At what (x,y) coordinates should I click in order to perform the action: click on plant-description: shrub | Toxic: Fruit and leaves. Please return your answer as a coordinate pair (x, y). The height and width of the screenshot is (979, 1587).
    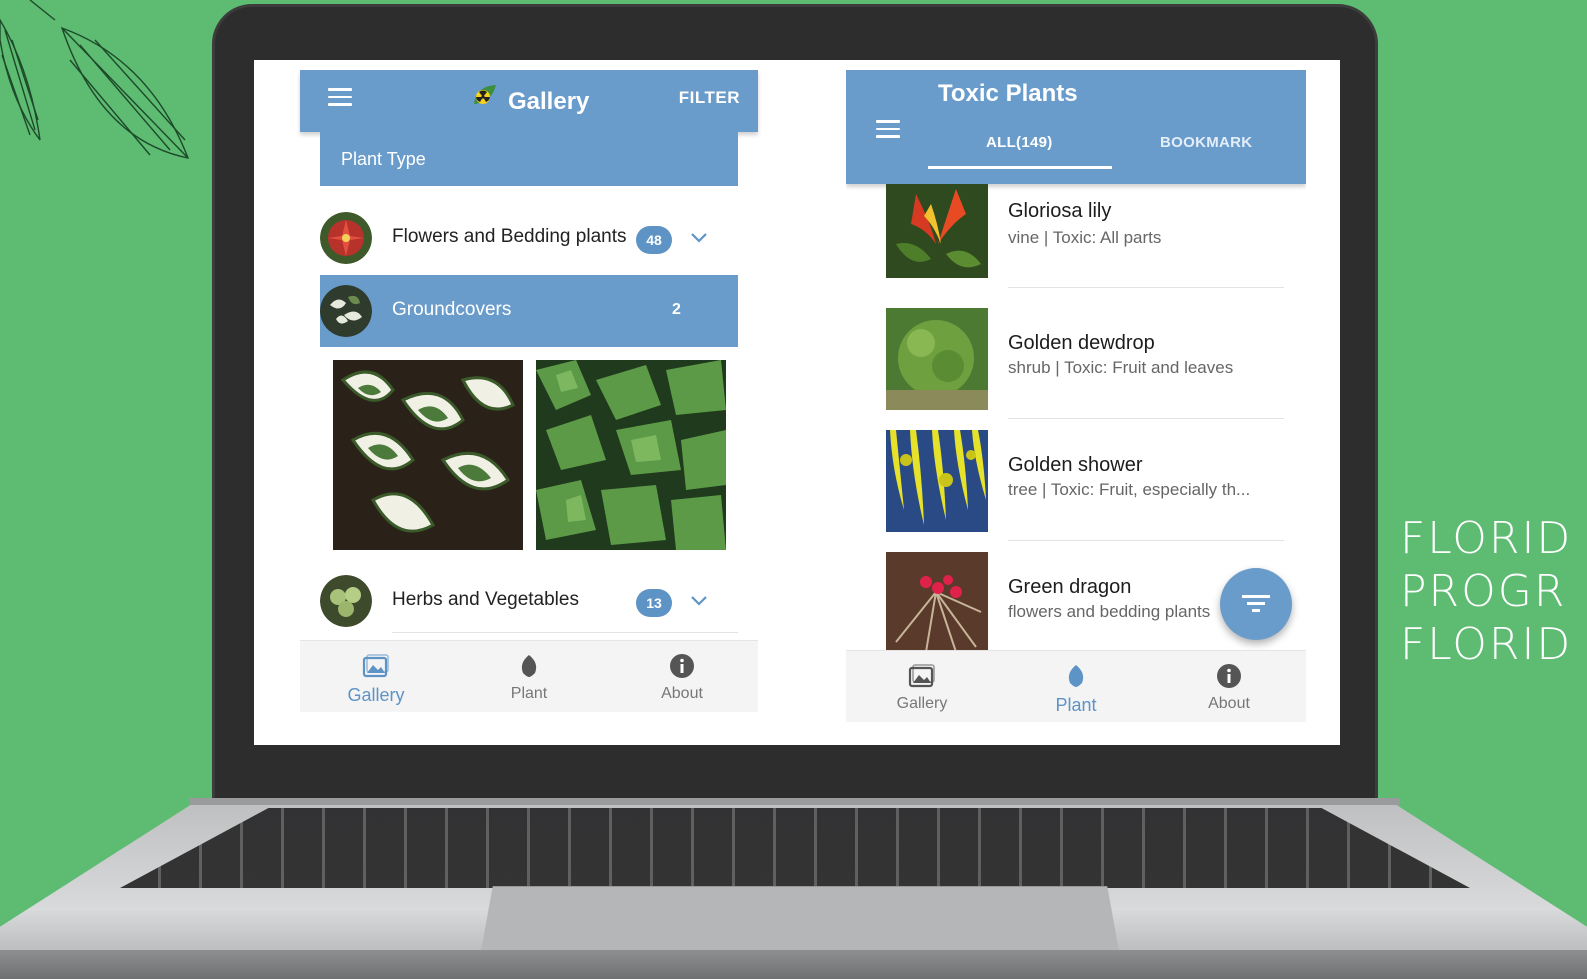
    Looking at the image, I should click on (1121, 367).